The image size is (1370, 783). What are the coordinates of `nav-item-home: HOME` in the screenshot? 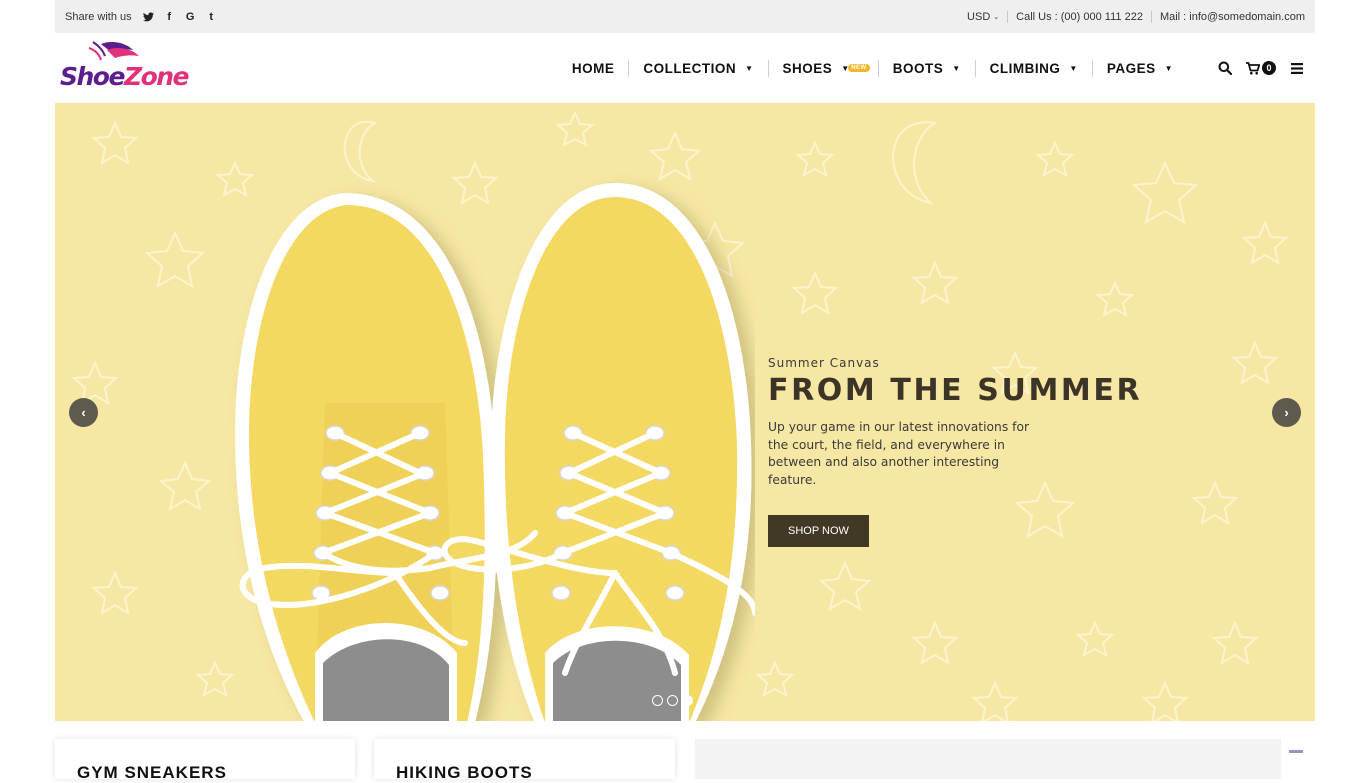 It's located at (593, 68).